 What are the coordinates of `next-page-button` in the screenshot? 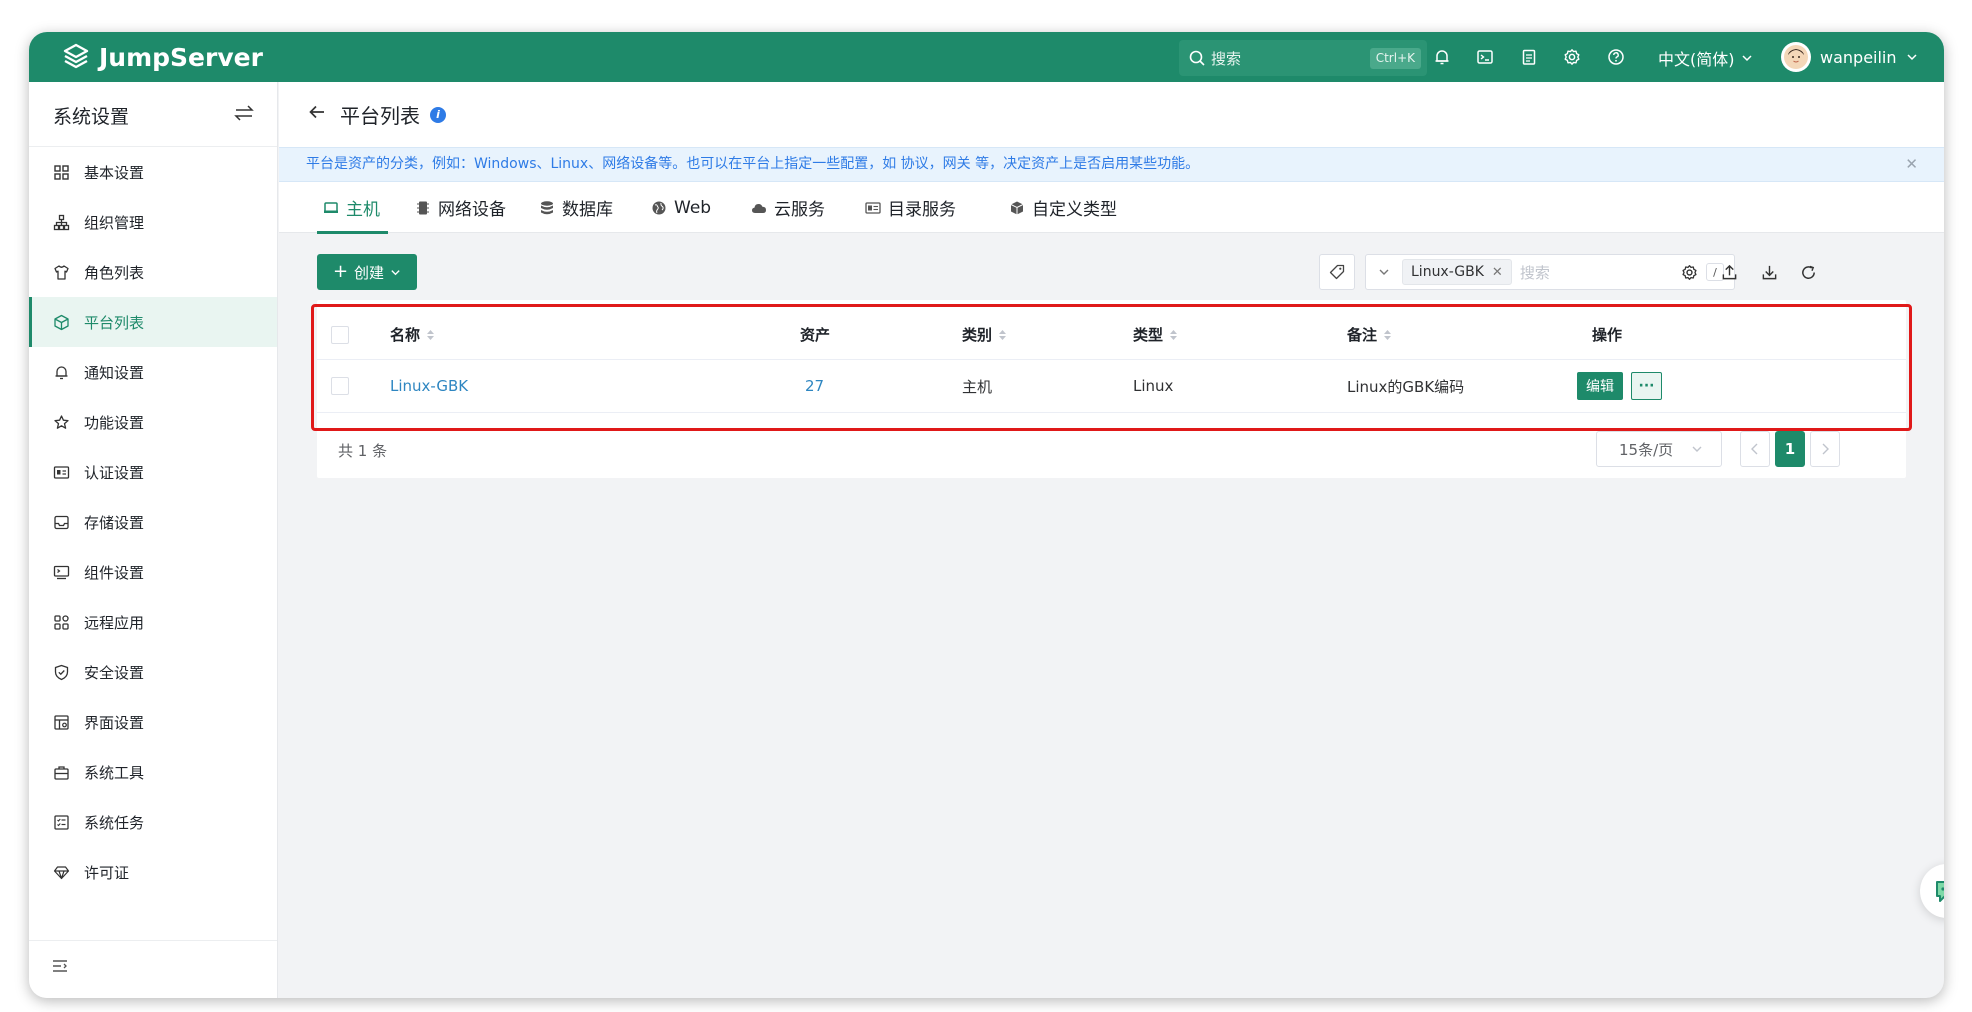 It's located at (1825, 449).